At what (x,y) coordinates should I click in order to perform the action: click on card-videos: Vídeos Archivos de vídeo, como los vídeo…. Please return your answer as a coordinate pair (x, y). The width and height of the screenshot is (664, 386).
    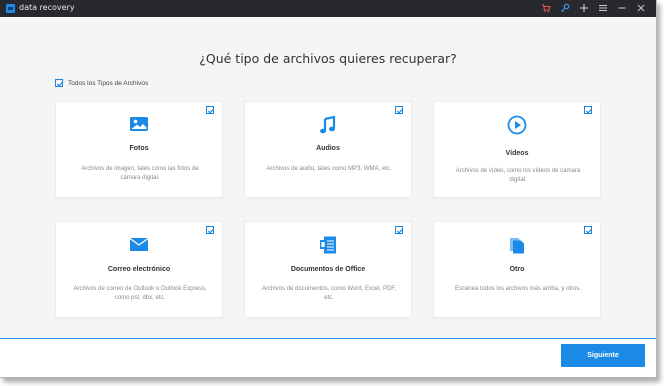
    Looking at the image, I should click on (517, 149).